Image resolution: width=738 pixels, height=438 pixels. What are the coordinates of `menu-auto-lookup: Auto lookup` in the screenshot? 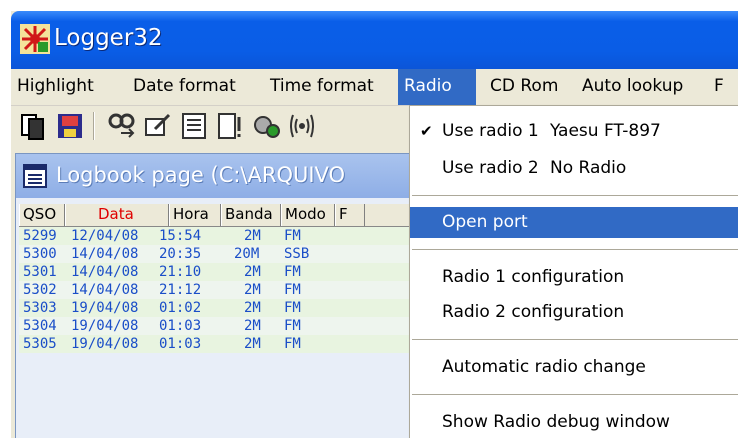 It's located at (632, 87).